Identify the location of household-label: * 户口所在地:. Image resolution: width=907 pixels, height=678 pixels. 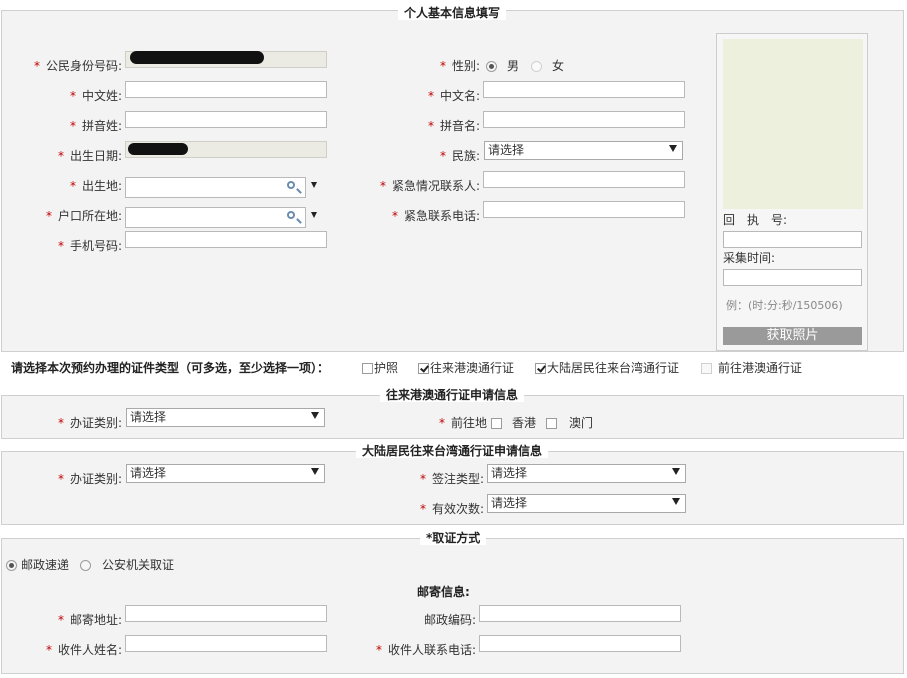
(83, 216).